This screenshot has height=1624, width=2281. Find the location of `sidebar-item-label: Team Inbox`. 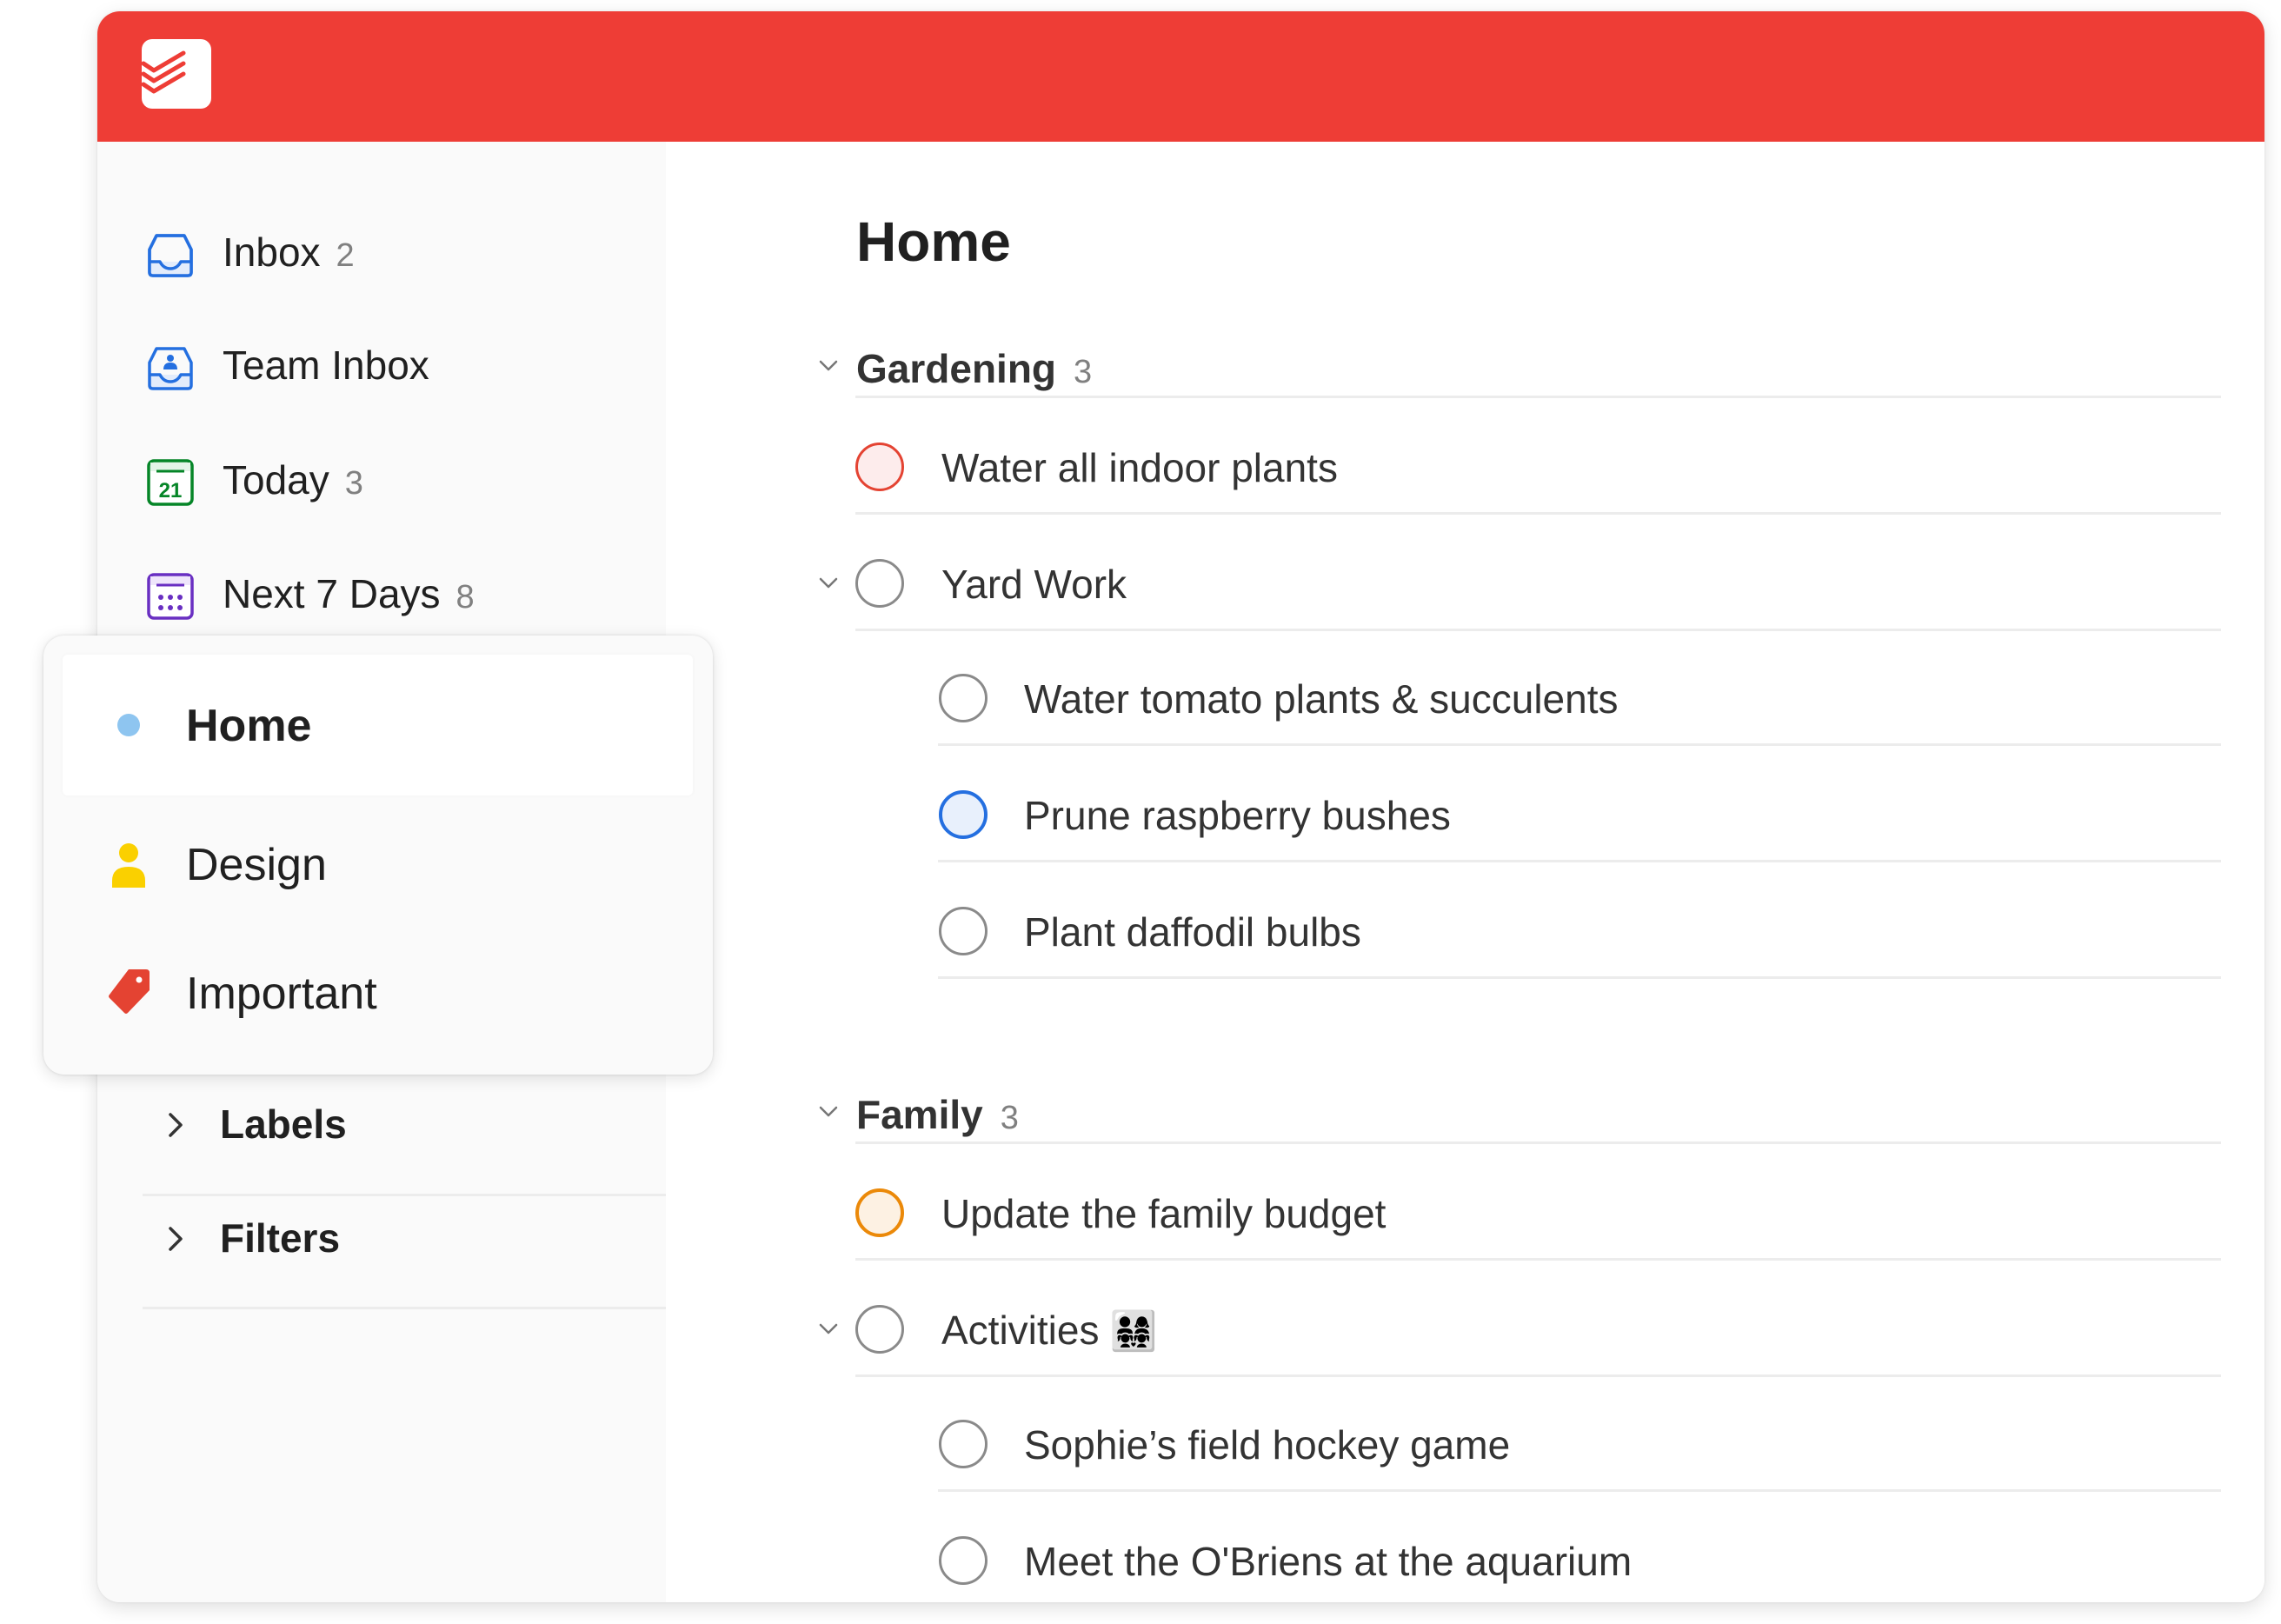

sidebar-item-label: Team Inbox is located at coordinates (326, 365).